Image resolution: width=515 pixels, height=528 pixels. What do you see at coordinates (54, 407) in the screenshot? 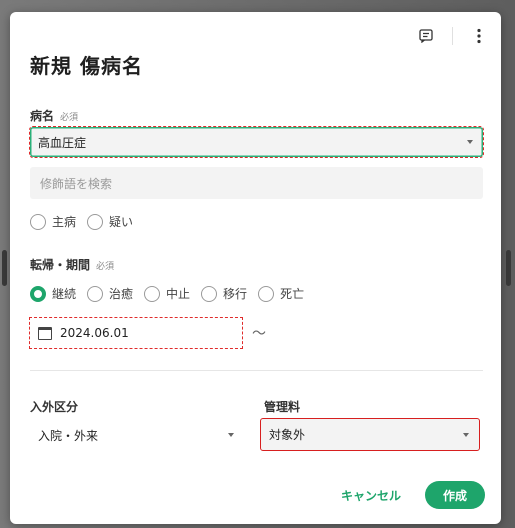
I see `inout-label: 入外区分` at bounding box center [54, 407].